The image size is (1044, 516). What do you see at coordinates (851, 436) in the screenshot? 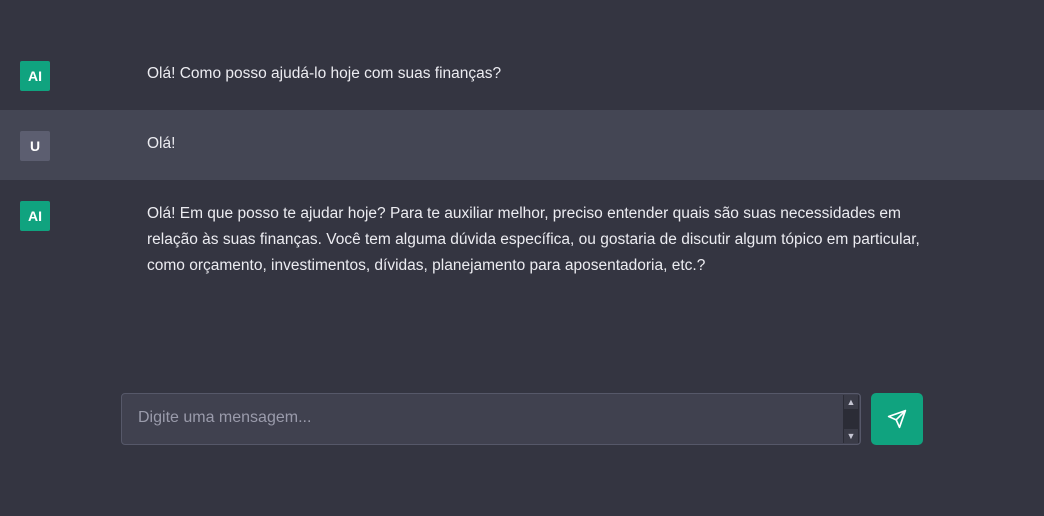
I see `triangle-down-icon: ▼` at bounding box center [851, 436].